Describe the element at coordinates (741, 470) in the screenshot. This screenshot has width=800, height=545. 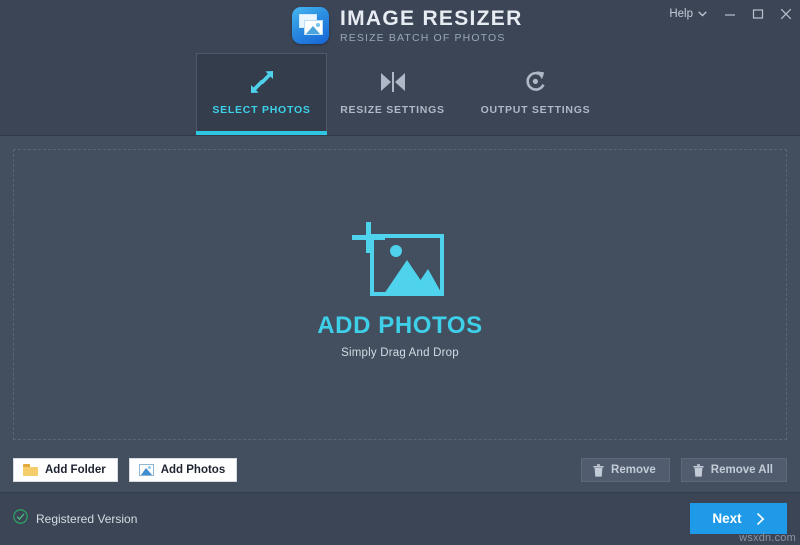
I see `remove-all-label: Remove All` at that location.